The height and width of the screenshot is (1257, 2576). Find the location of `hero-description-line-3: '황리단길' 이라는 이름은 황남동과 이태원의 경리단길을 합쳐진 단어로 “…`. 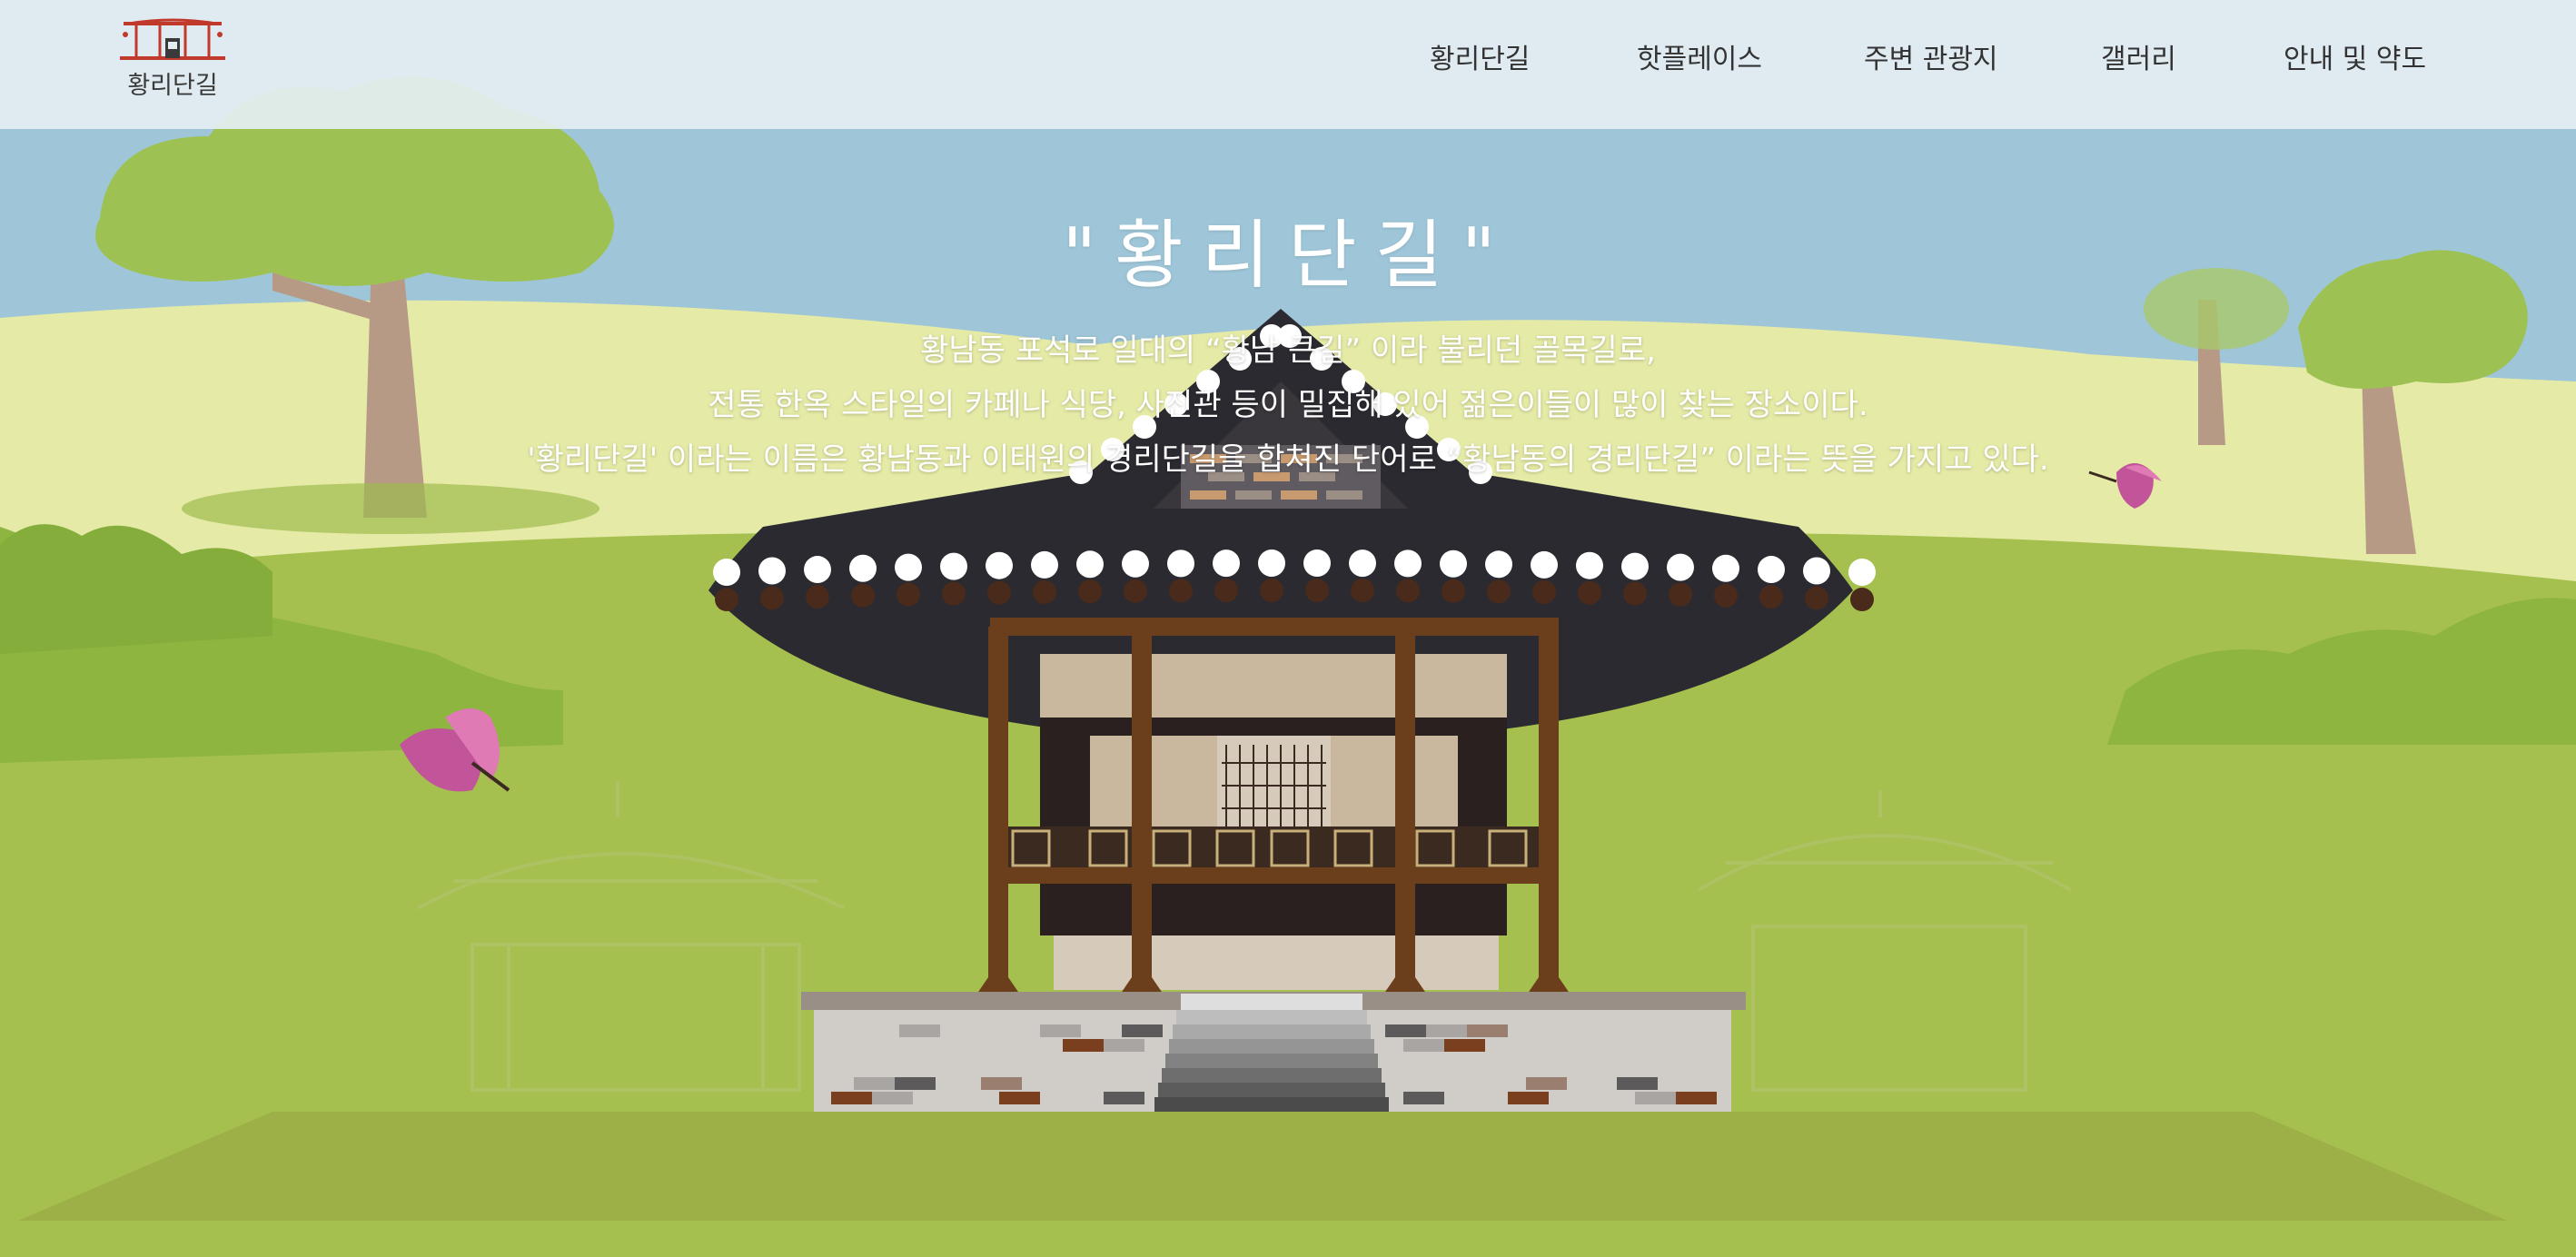

hero-description-line-3: '황리단길' 이라는 이름은 황남동과 이태원의 경리단길을 합쳐진 단어로 “… is located at coordinates (1288, 459).